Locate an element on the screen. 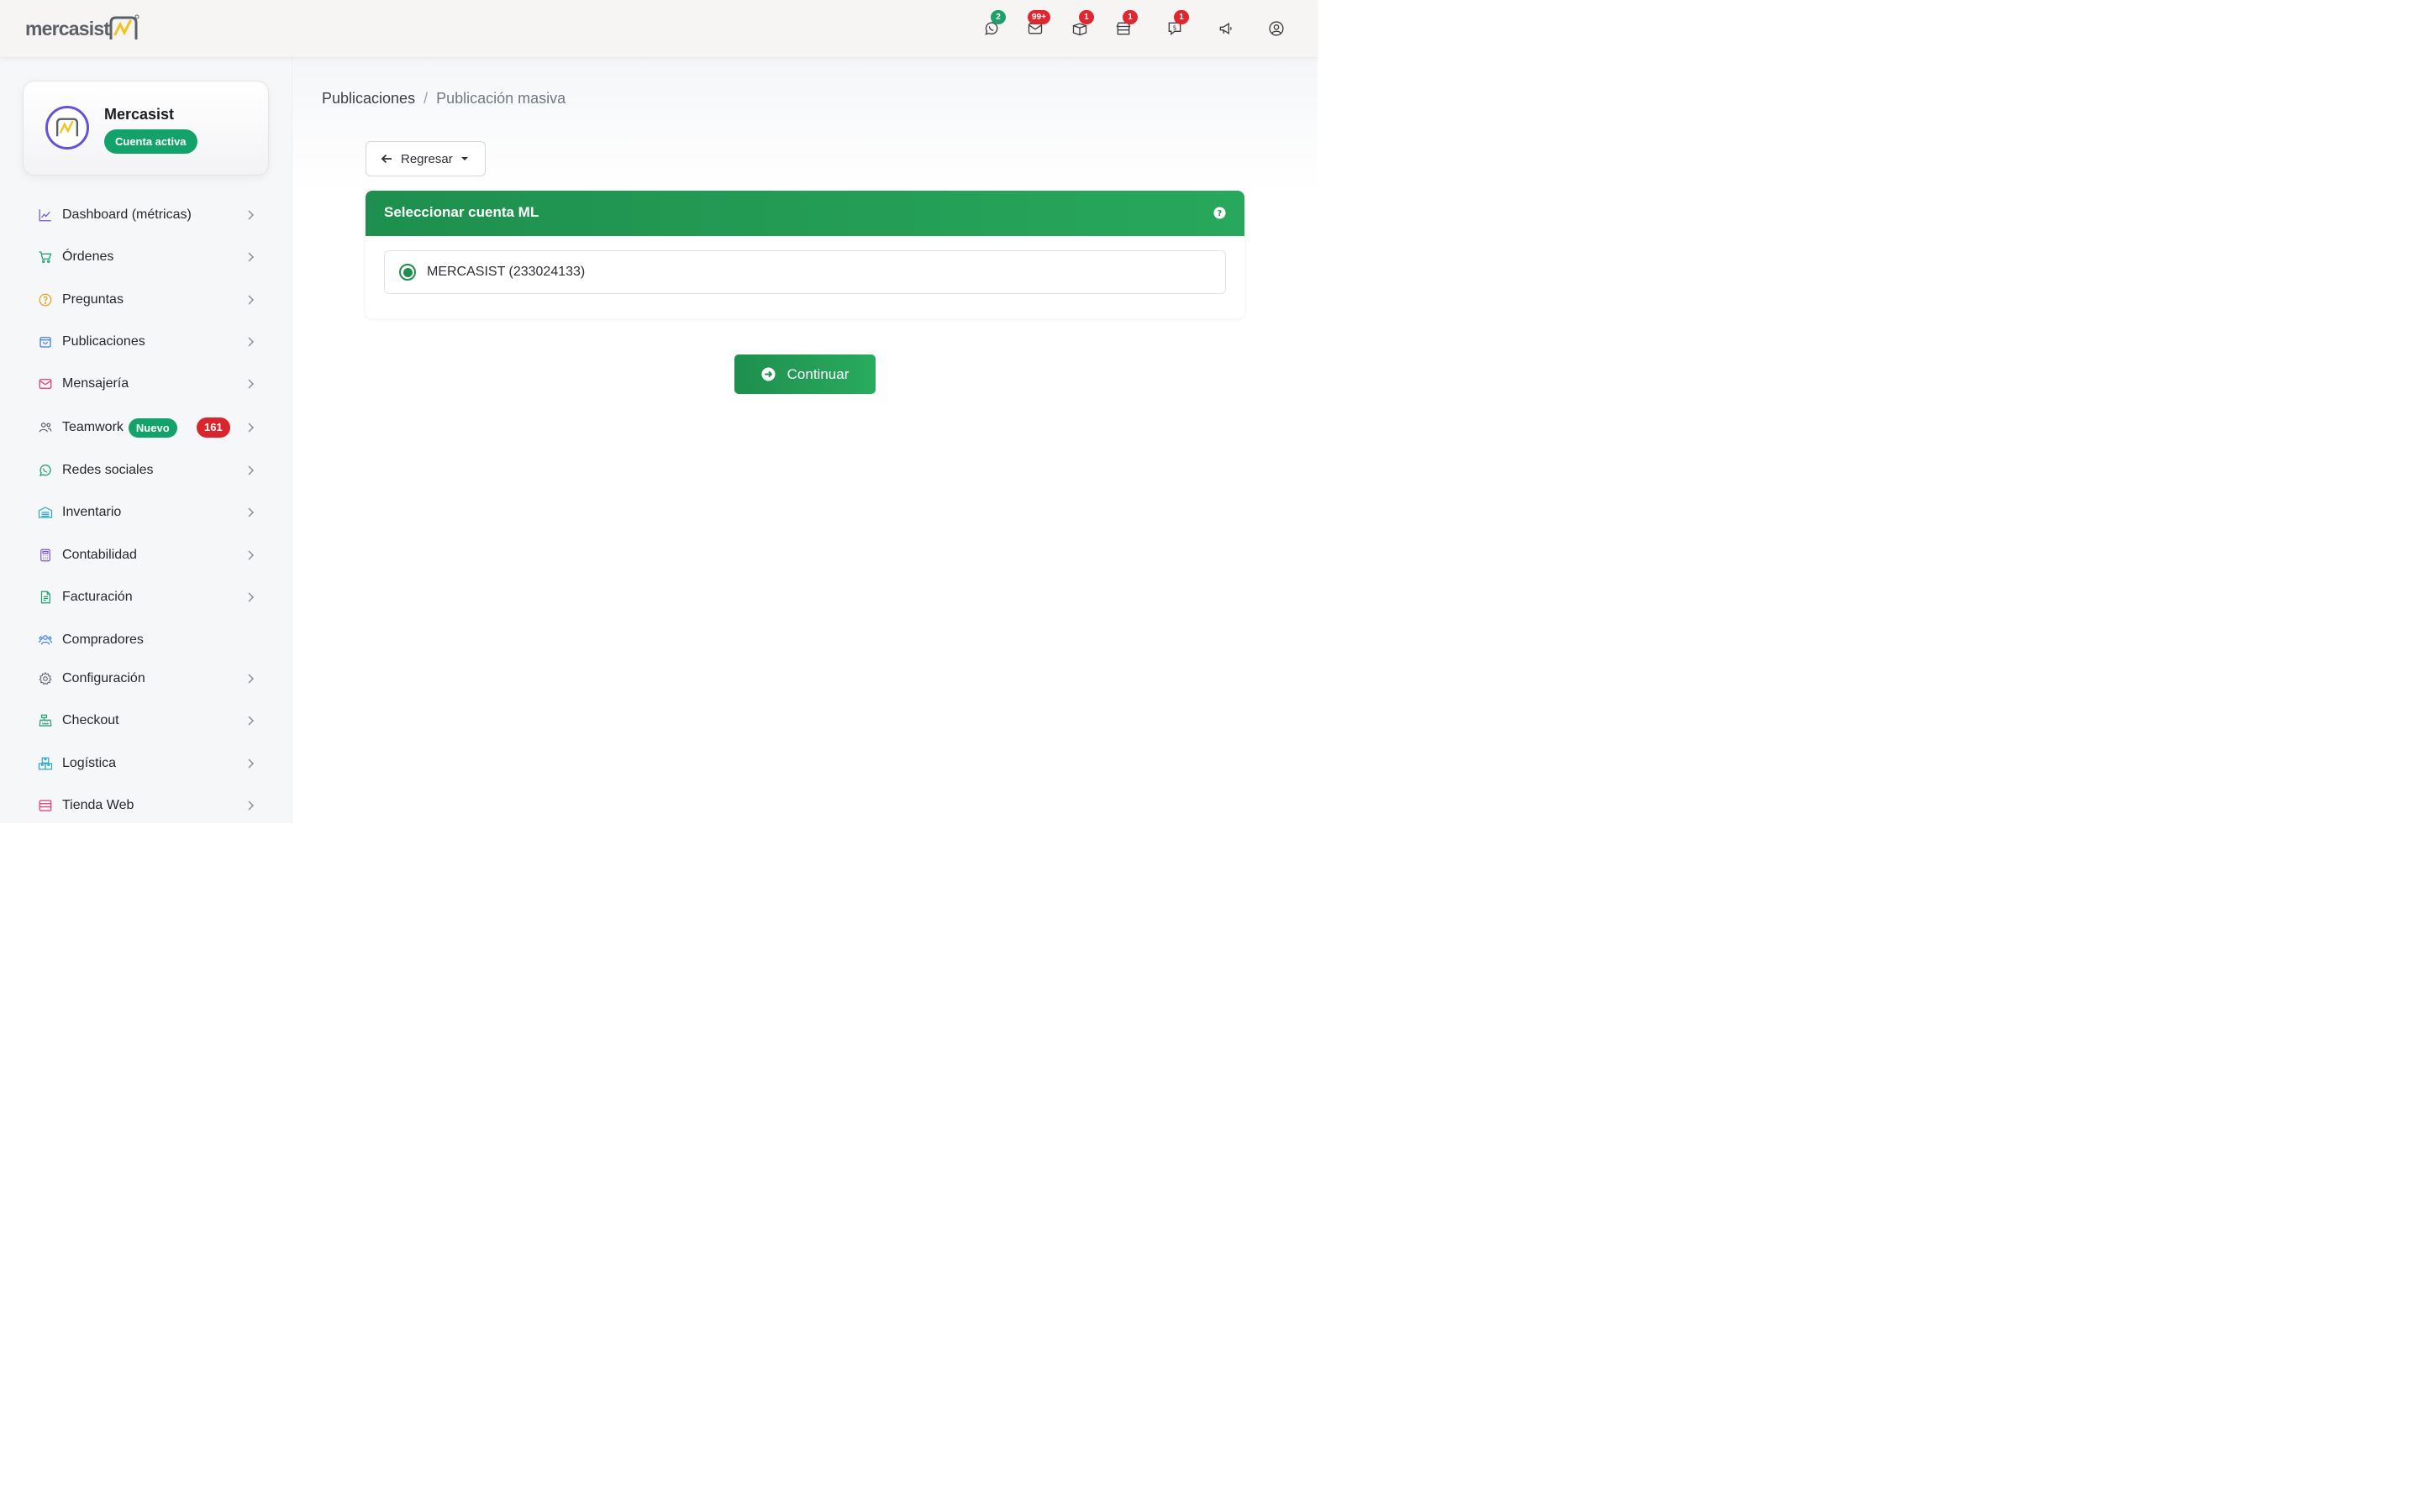  arrow-circle-right-icon is located at coordinates (768, 374).